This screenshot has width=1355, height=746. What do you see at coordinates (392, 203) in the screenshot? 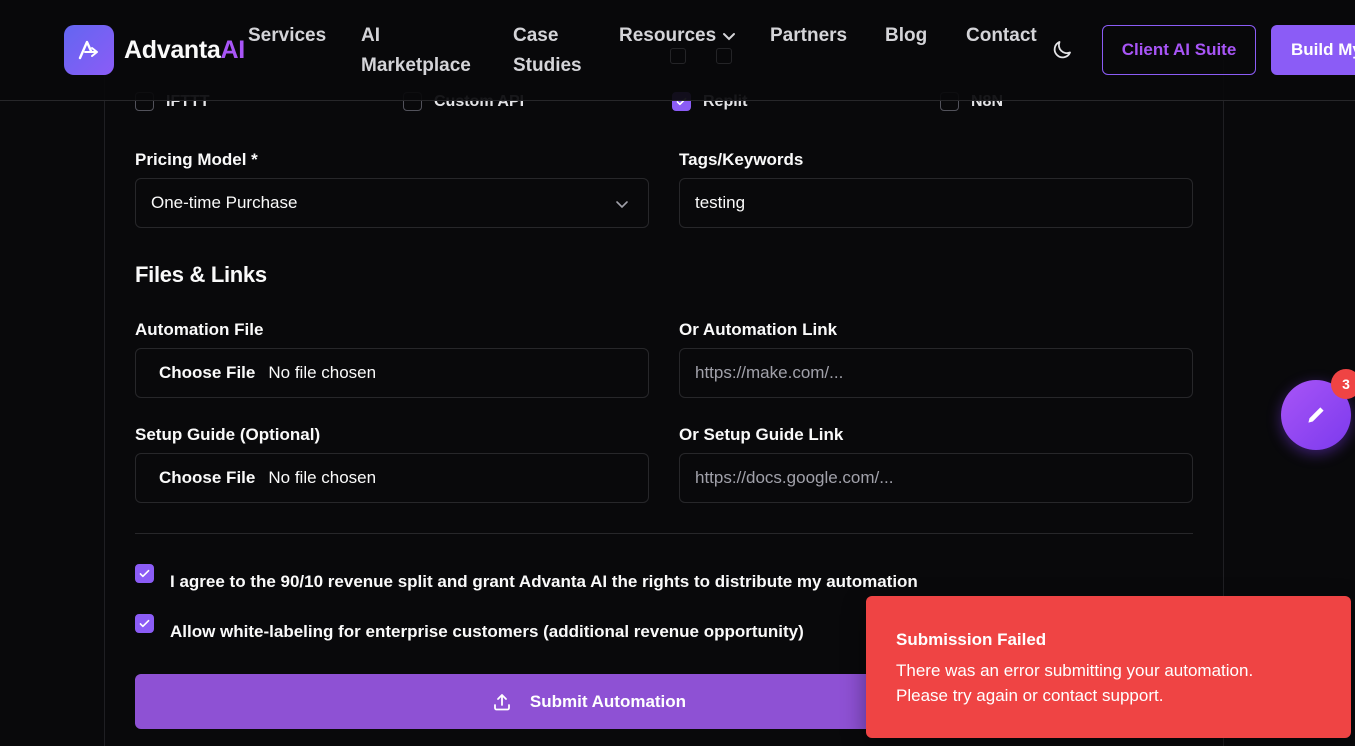
I see `pricing-model-select: One-time Purchase` at bounding box center [392, 203].